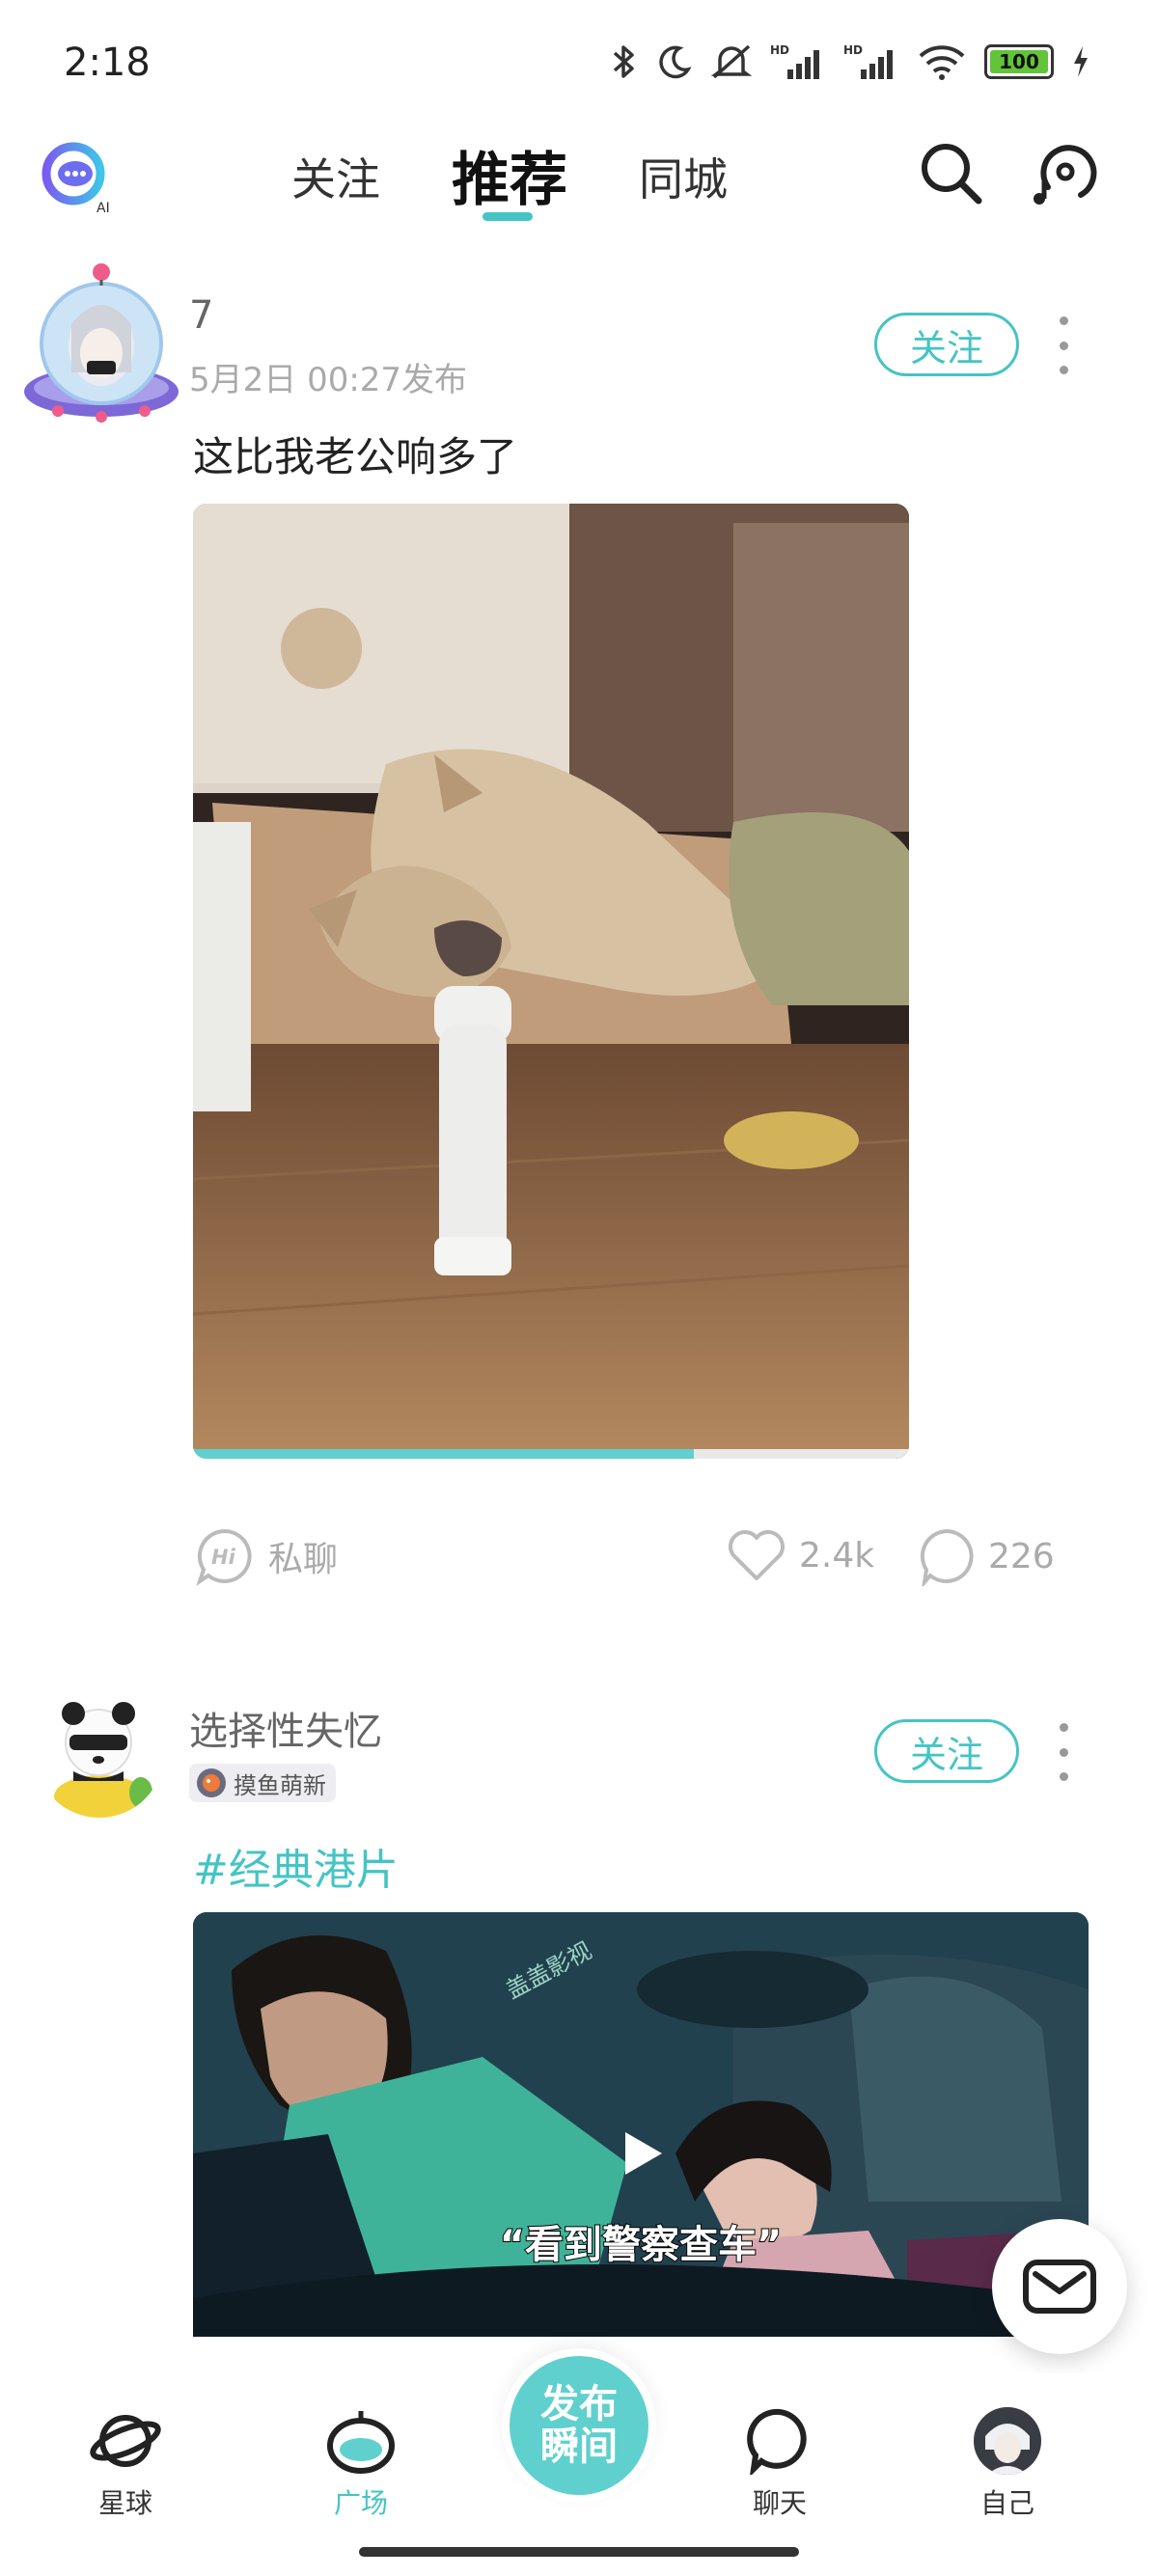 The height and width of the screenshot is (2576, 1158). I want to click on wifi-icon, so click(942, 63).